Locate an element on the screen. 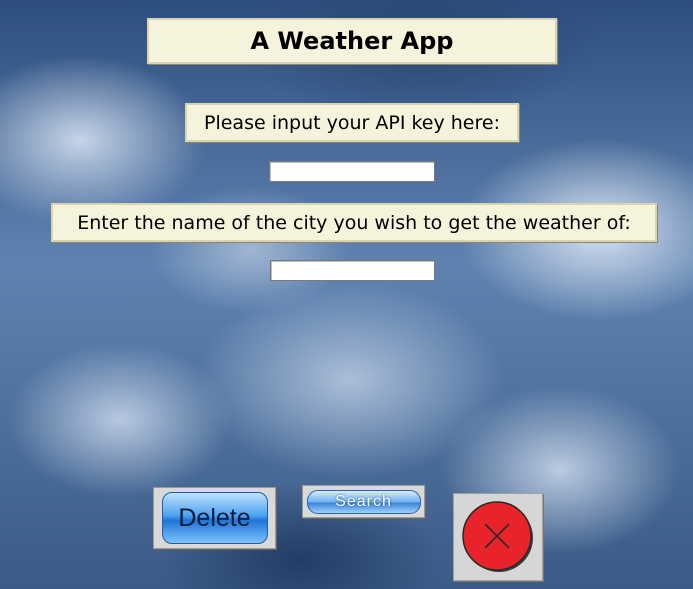 Image resolution: width=693 pixels, height=589 pixels. app-title: A Weather App is located at coordinates (352, 41).